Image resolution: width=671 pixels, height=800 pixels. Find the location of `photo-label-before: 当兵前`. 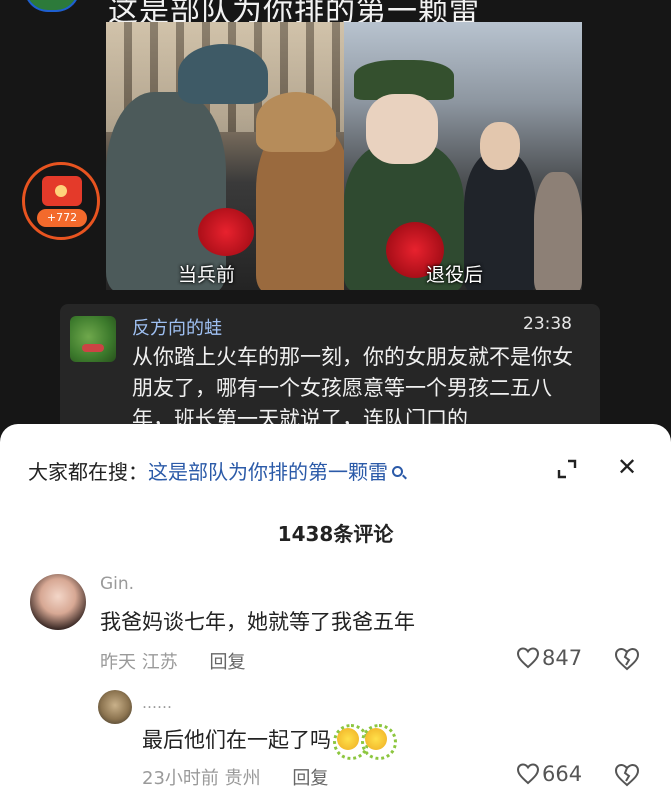

photo-label-before: 当兵前 is located at coordinates (207, 275).